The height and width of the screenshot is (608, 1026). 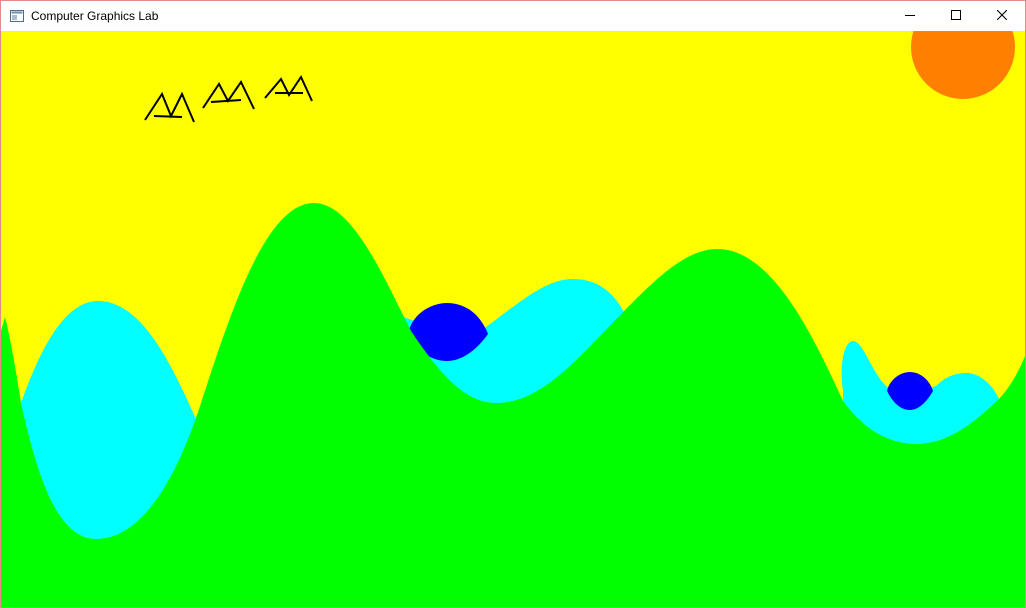 I want to click on close-icon, so click(x=1002, y=16).